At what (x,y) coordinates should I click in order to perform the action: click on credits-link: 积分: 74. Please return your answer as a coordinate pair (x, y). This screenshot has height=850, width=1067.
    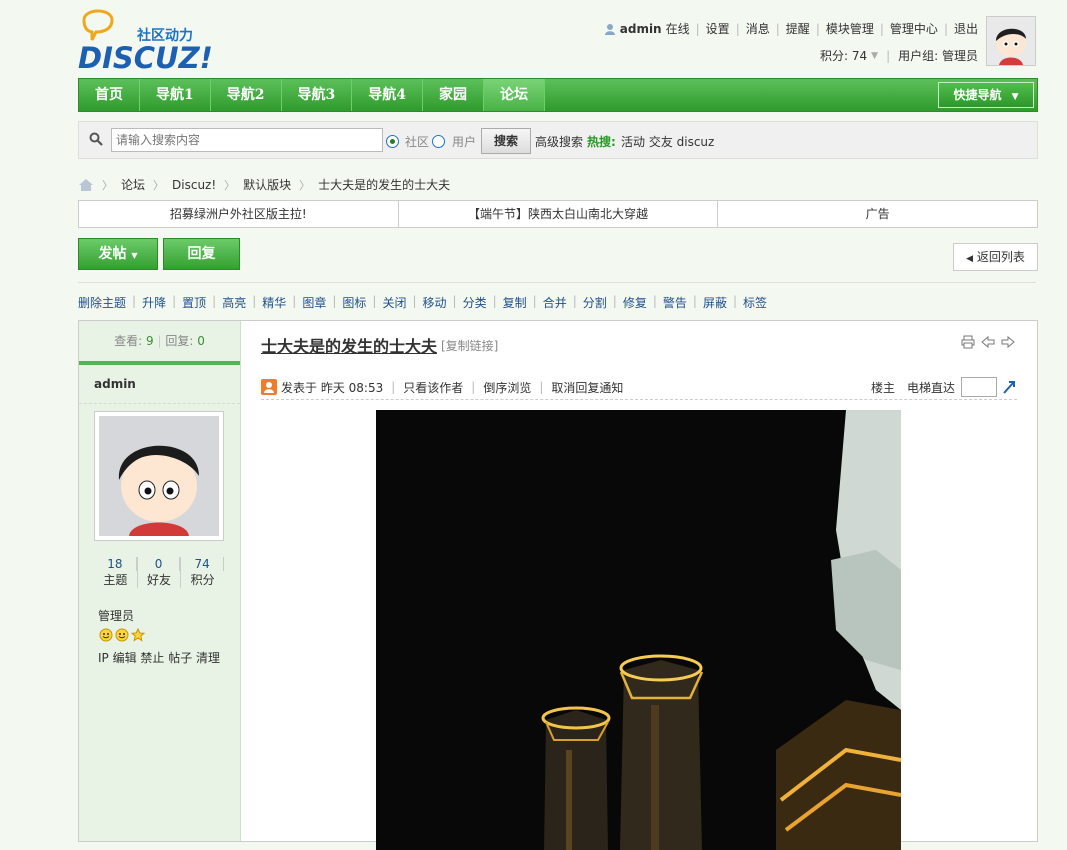
    Looking at the image, I should click on (843, 55).